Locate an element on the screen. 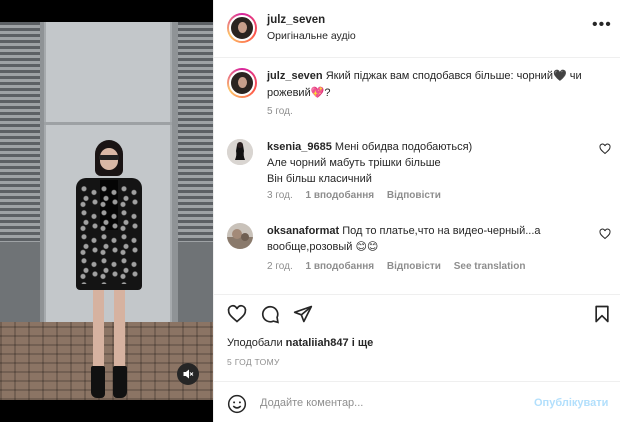 The height and width of the screenshot is (422, 620). speaker-muted-icon is located at coordinates (188, 374).